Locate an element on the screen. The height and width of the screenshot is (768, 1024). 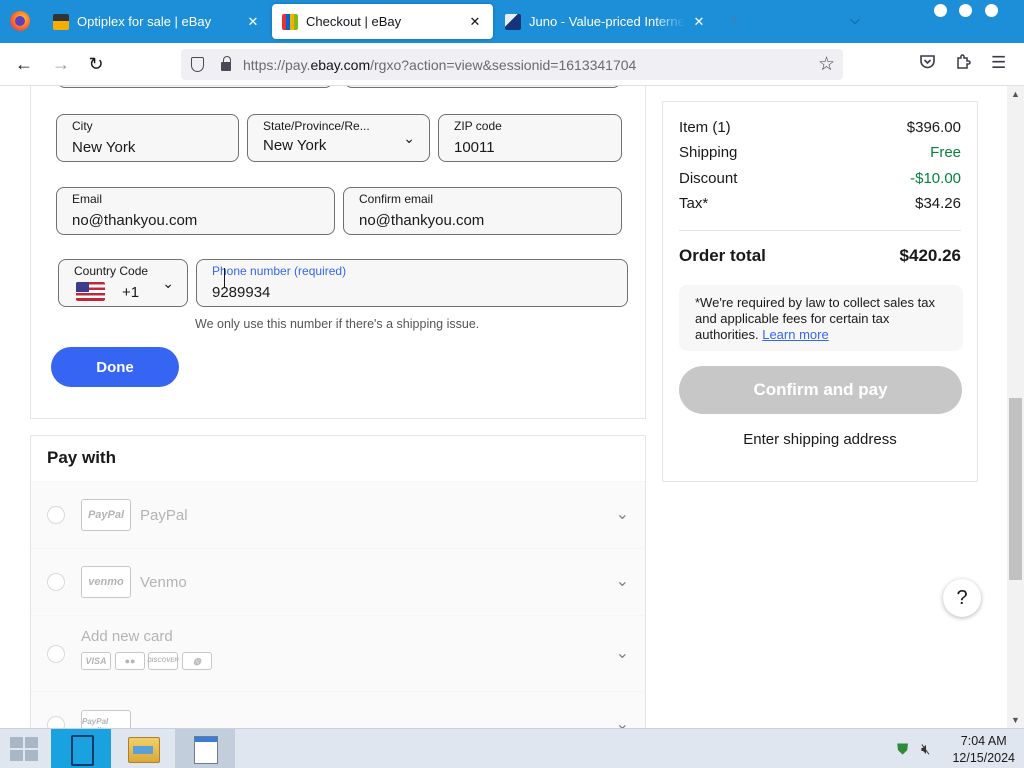
phone-field: Phone number (required) 9289934 is located at coordinates (412, 283).